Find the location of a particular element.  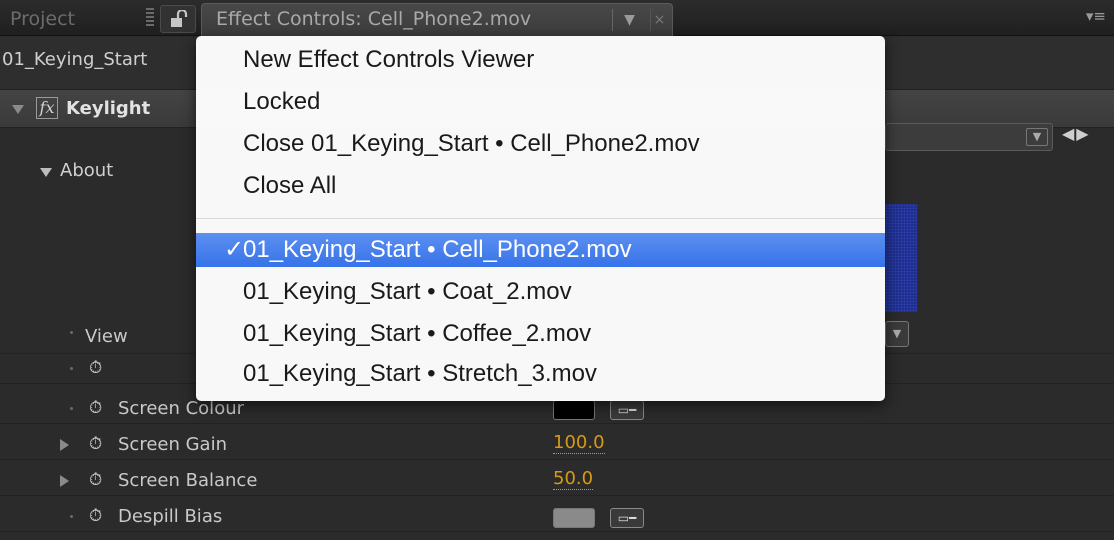

screen-balance-value: 50.0 is located at coordinates (573, 479).